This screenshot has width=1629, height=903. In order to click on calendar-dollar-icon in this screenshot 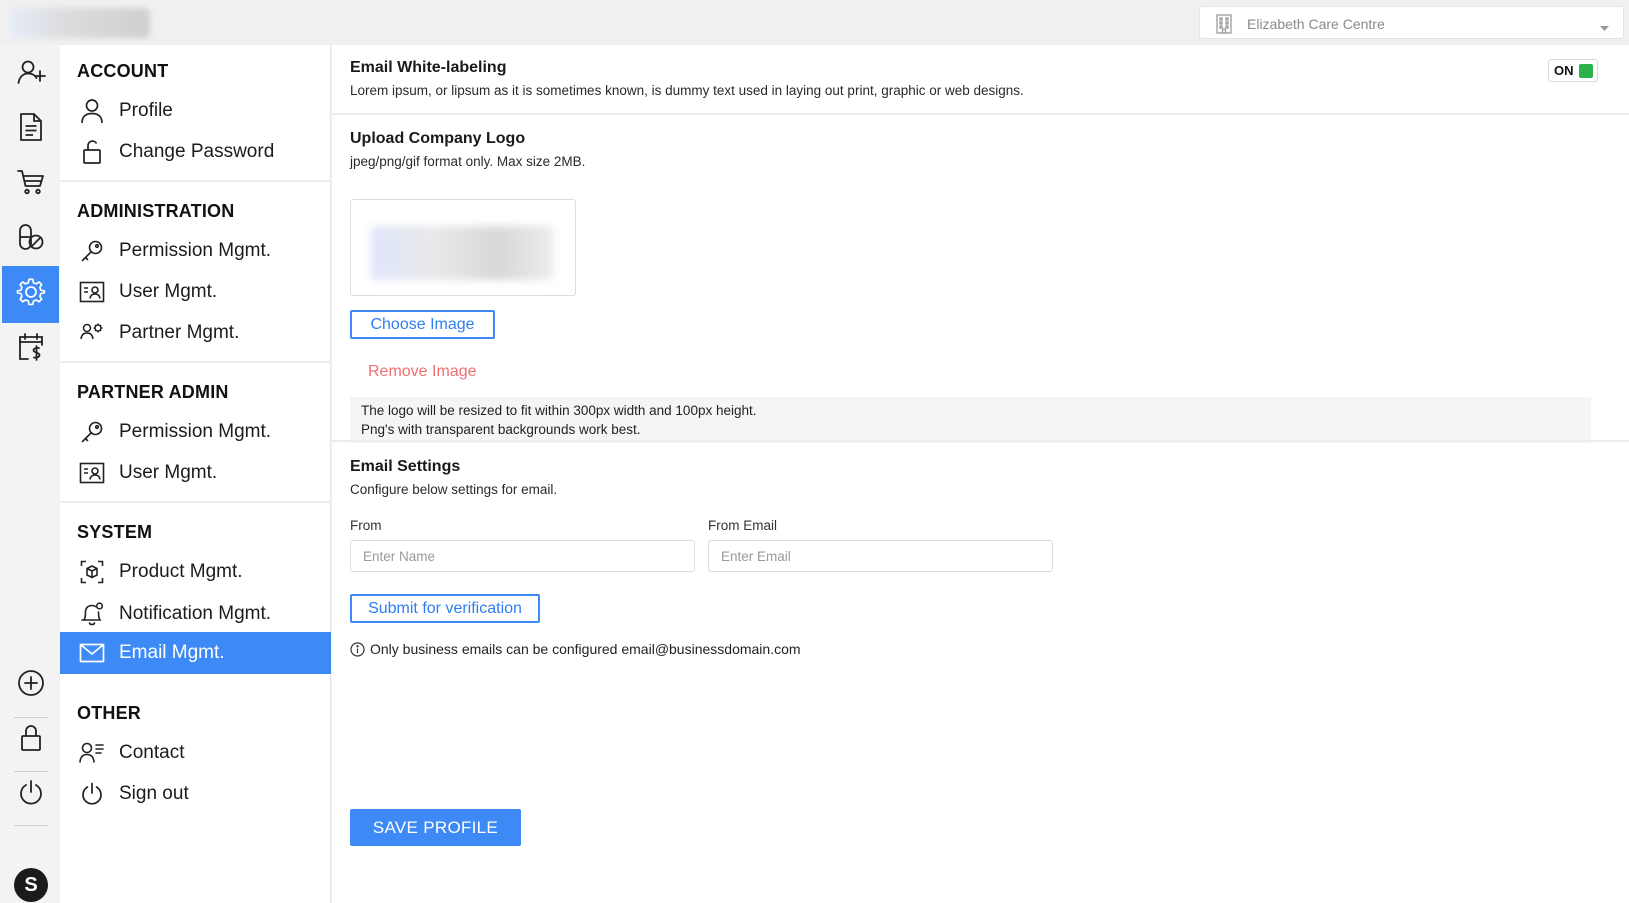, I will do `click(31, 349)`.